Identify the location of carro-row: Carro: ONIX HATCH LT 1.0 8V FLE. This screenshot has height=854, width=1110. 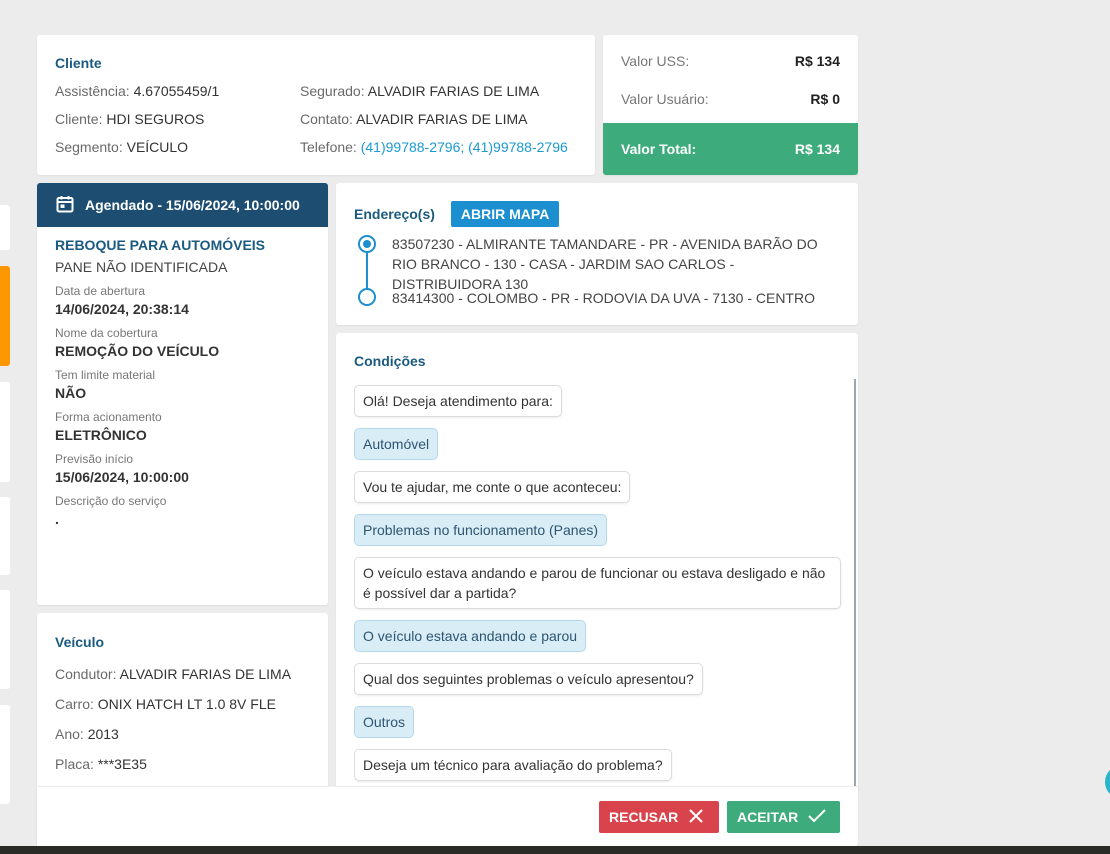
(182, 704).